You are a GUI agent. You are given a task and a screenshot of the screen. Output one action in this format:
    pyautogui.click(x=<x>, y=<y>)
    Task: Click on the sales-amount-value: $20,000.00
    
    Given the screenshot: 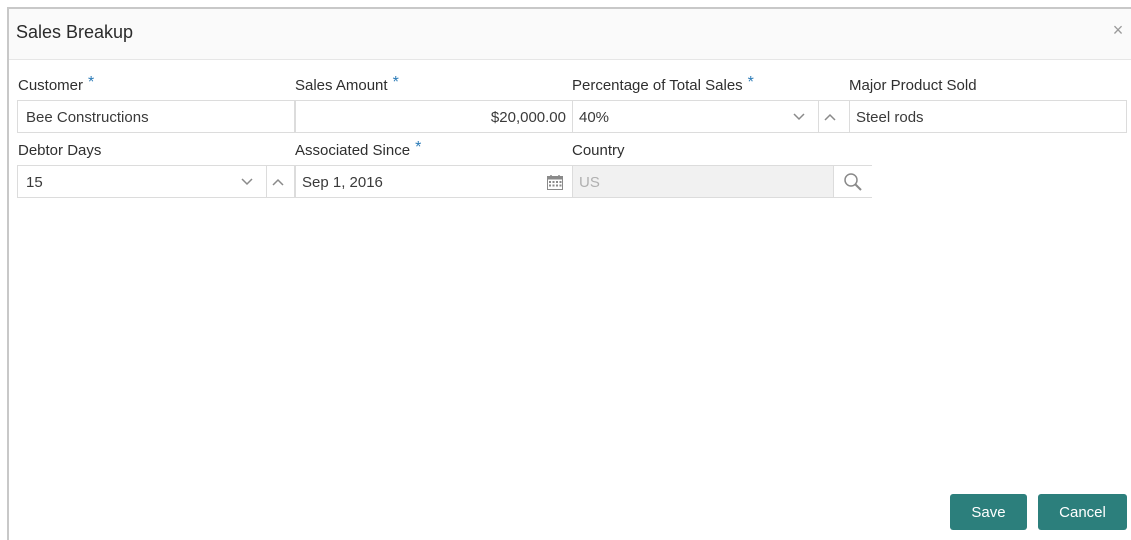 What is the action you would take?
    pyautogui.click(x=528, y=117)
    